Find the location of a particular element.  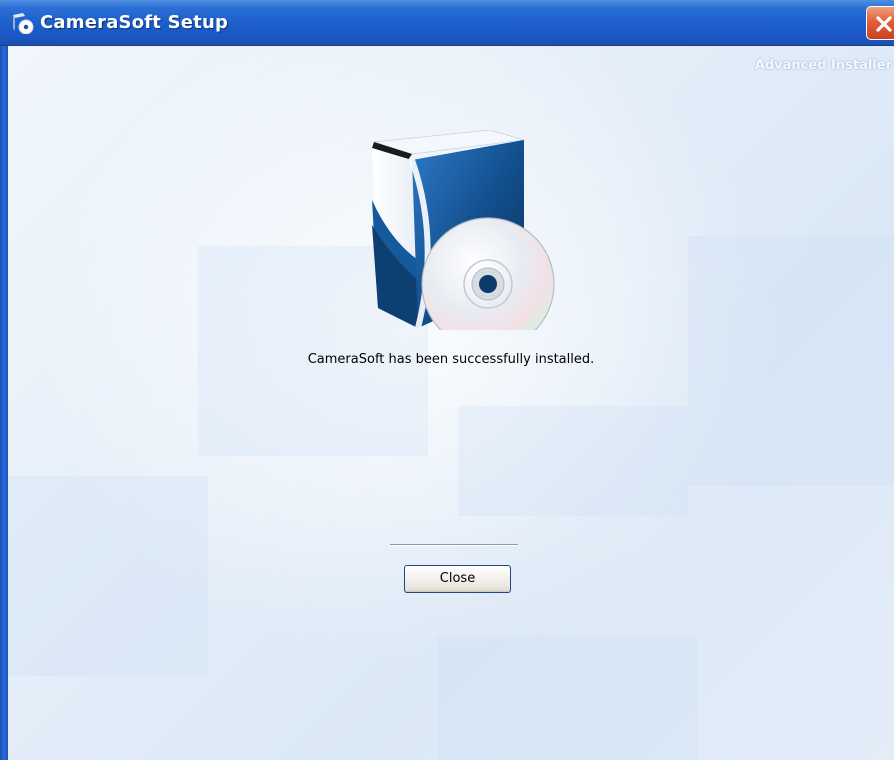

title-bar: CameraSoft Setup is located at coordinates (447, 23).